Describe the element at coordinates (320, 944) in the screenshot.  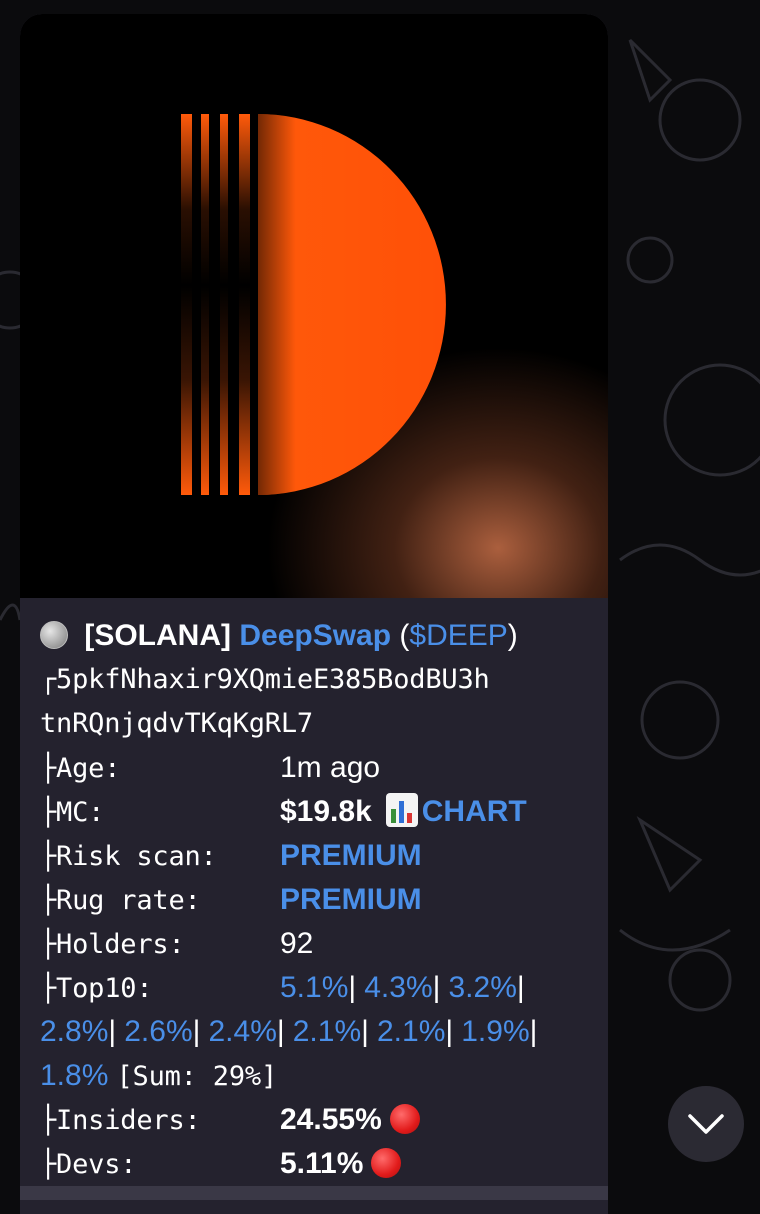
I see `holders-row: ├Holders: 92` at that location.